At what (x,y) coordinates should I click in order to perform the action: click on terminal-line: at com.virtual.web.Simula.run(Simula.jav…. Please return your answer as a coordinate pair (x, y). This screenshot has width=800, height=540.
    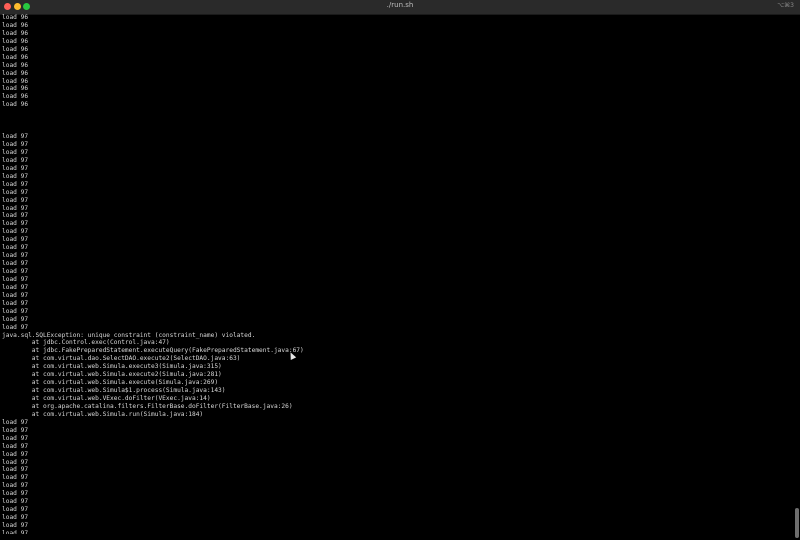
    Looking at the image, I should click on (103, 414).